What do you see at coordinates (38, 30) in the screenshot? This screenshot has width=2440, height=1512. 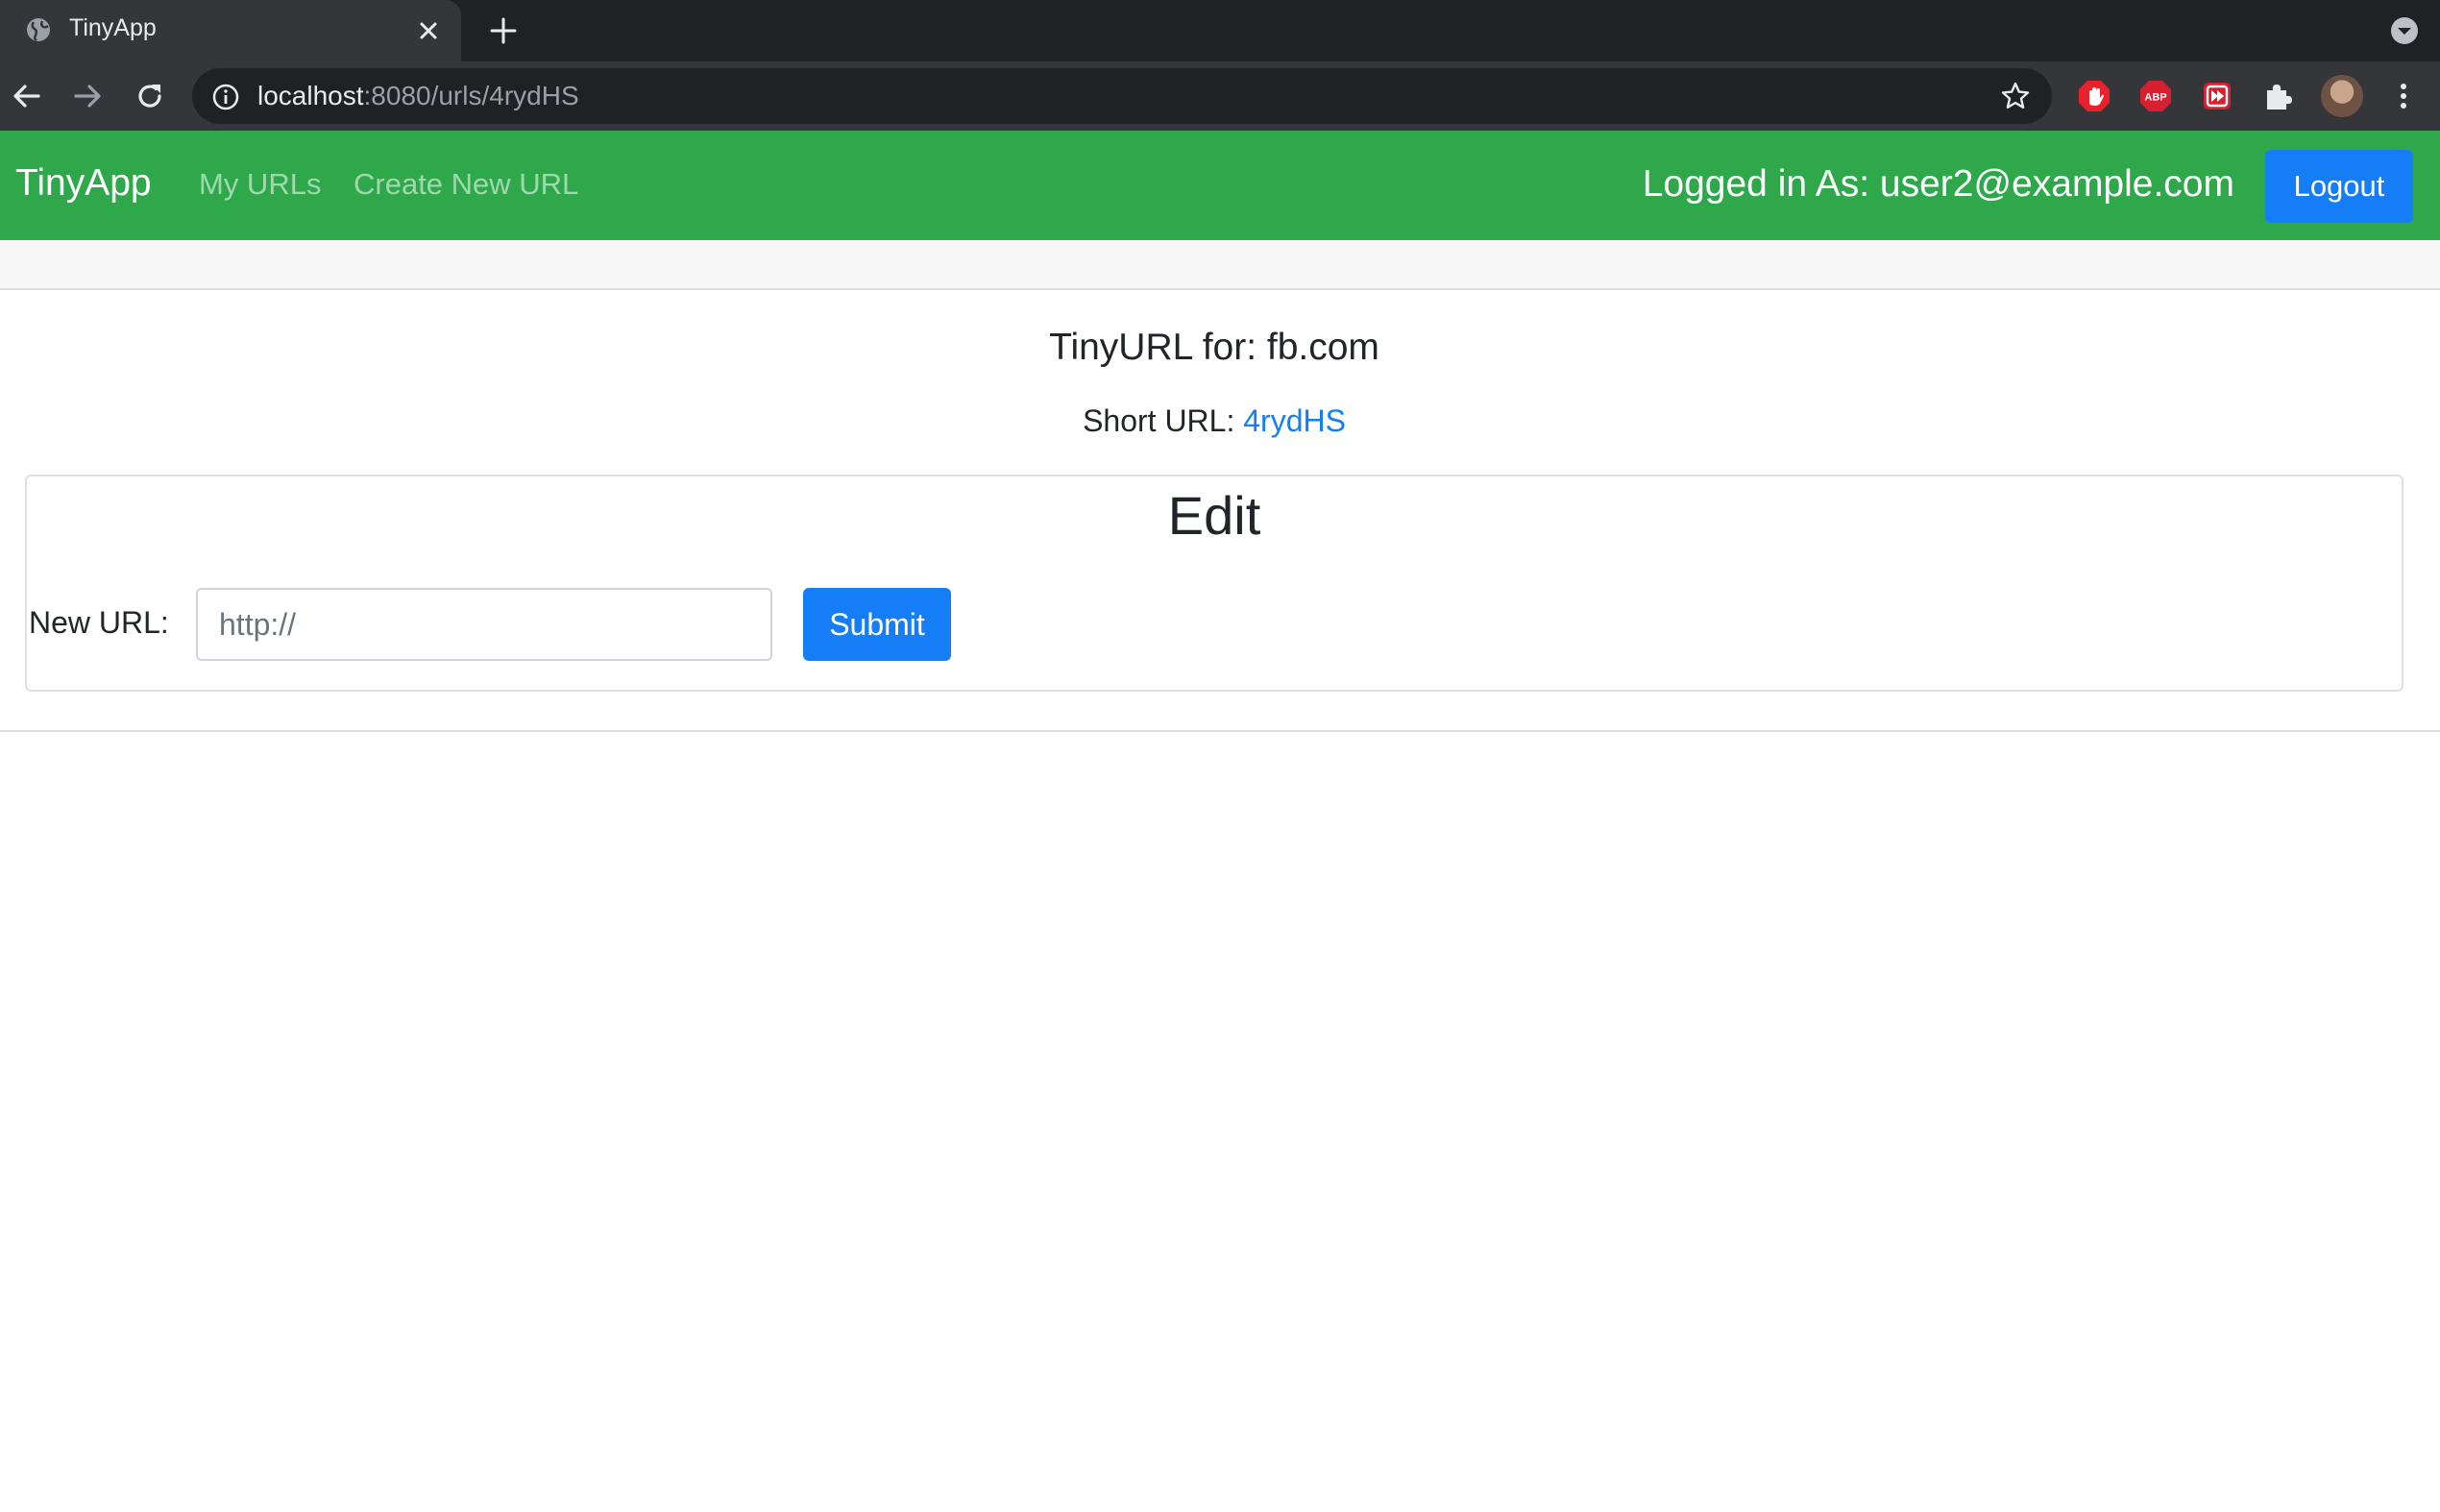 I see `globe-icon` at bounding box center [38, 30].